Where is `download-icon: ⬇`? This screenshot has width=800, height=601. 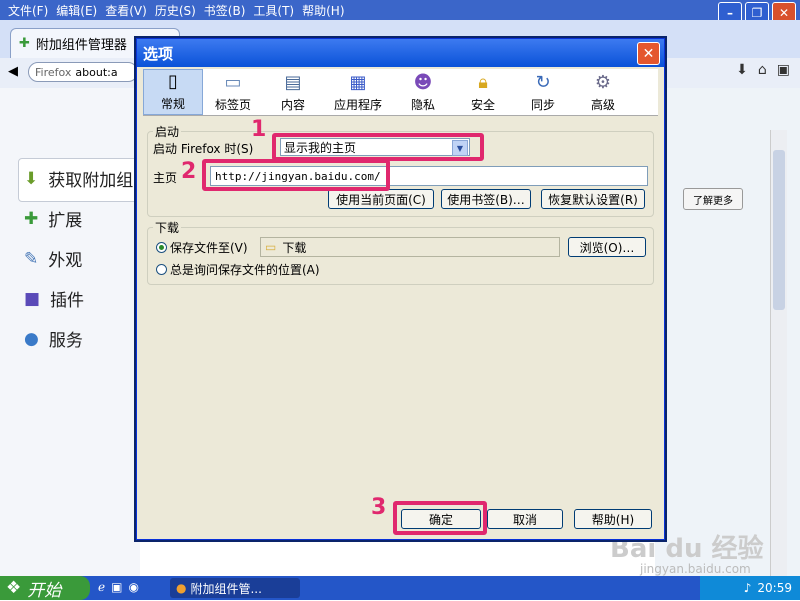
download-icon: ⬇ is located at coordinates (742, 70).